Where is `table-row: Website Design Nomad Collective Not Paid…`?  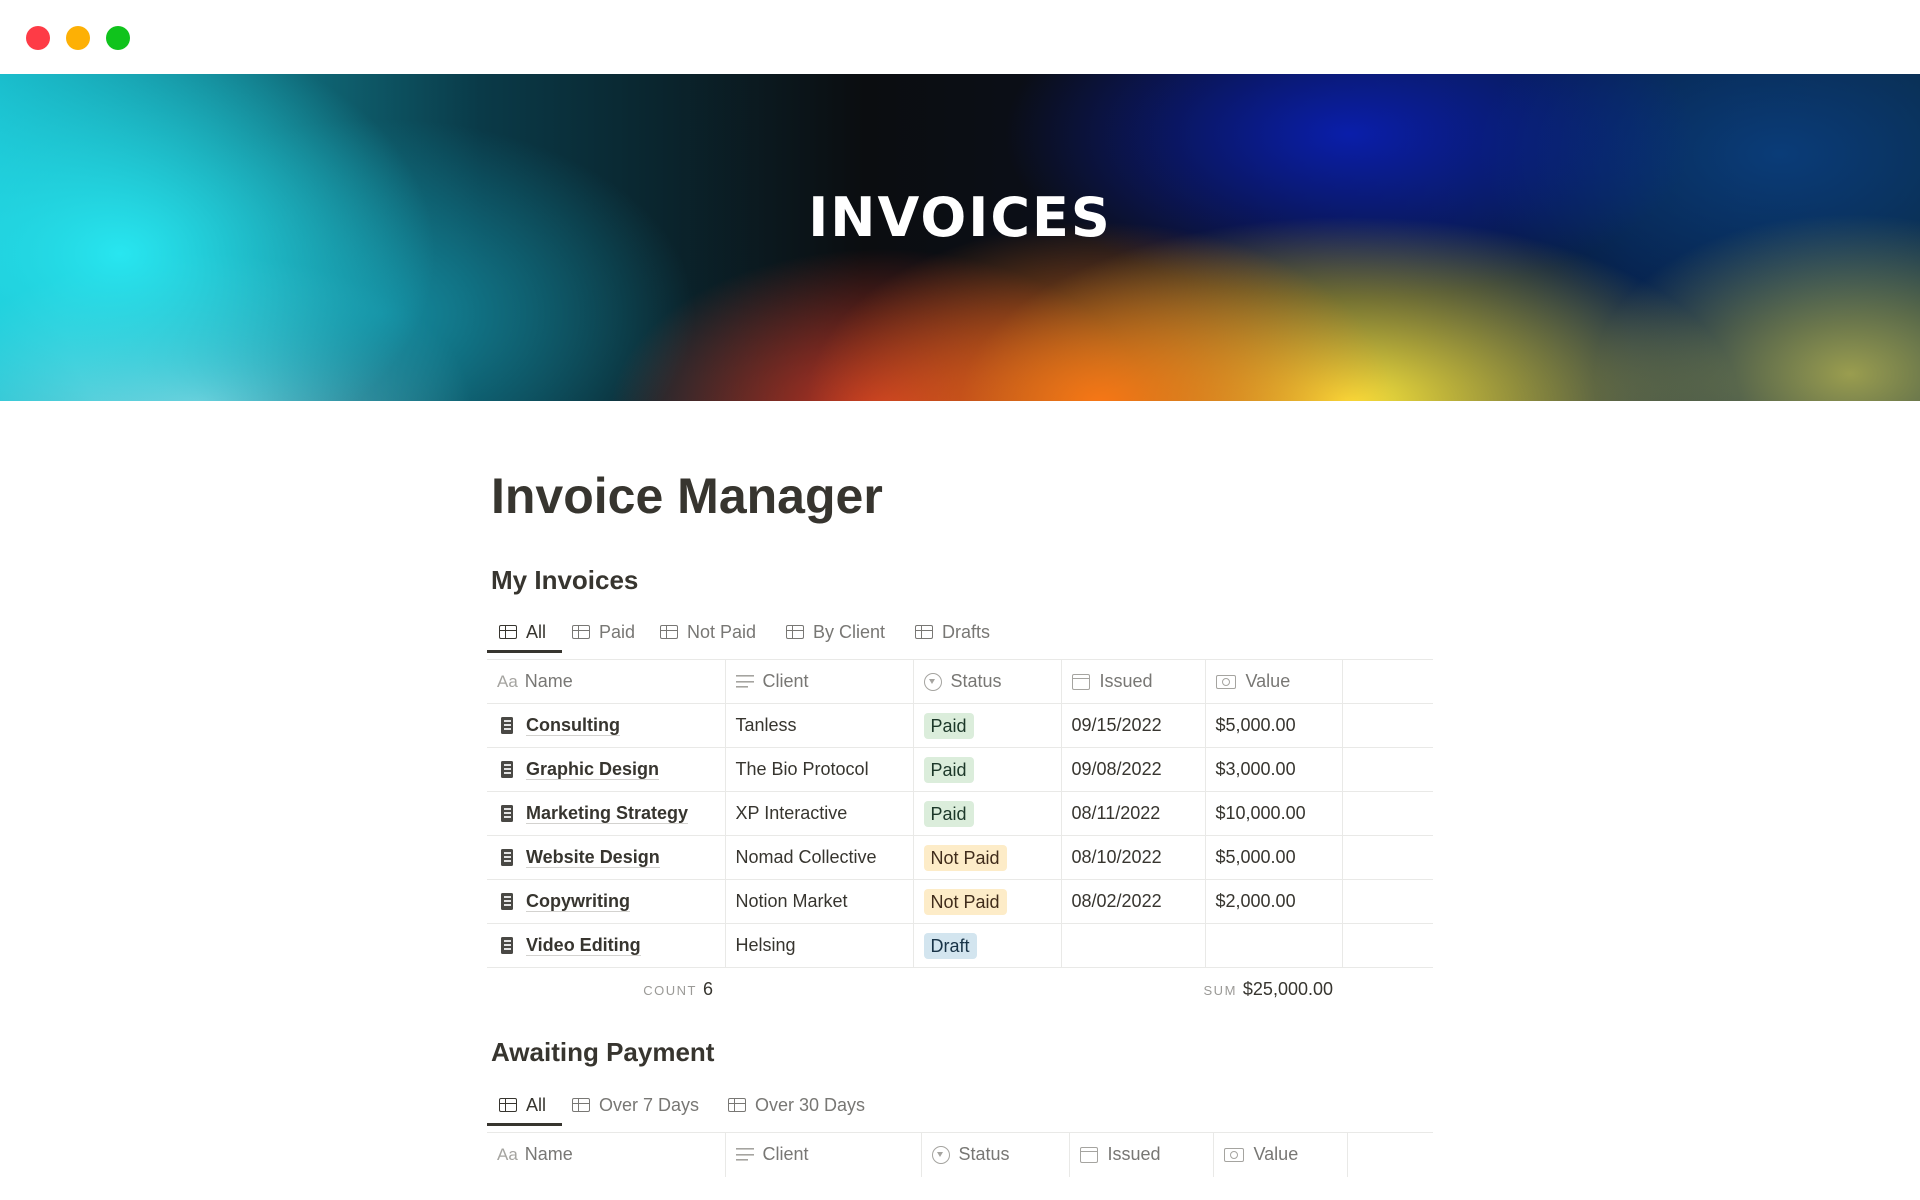
table-row: Website Design Nomad Collective Not Paid… is located at coordinates (960, 857).